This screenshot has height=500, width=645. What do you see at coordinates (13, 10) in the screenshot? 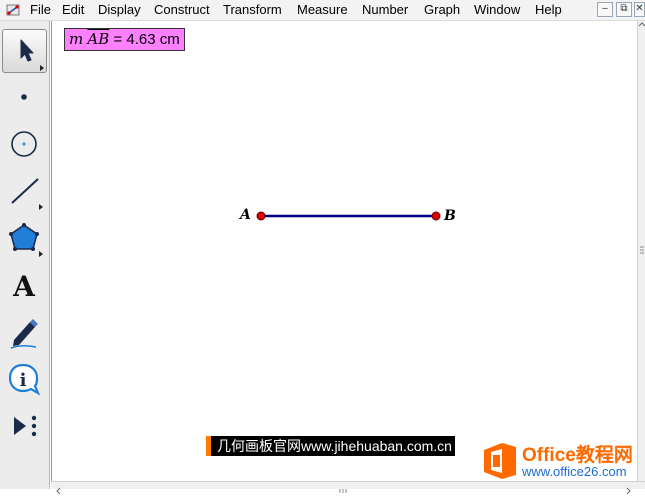
I see `app-icon` at bounding box center [13, 10].